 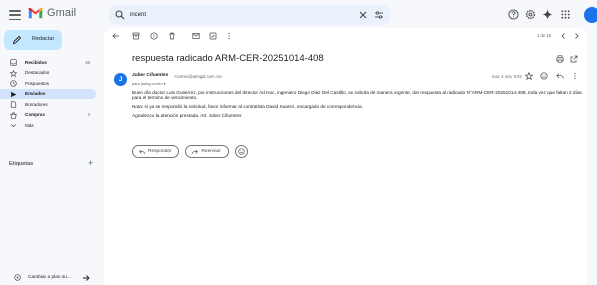 What do you see at coordinates (544, 35) in the screenshot?
I see `pagination-text: 1 de 16` at bounding box center [544, 35].